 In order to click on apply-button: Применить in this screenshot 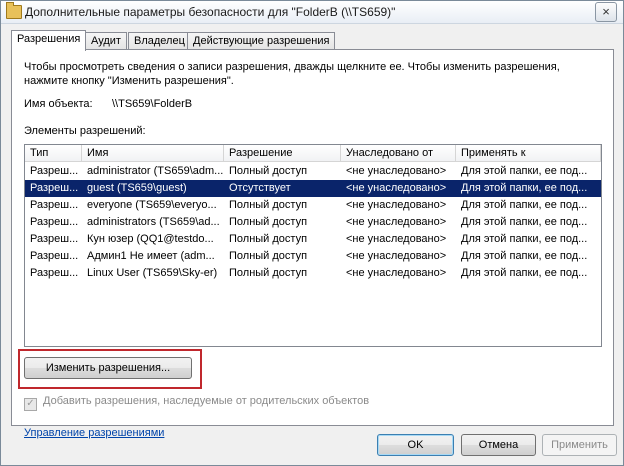, I will do `click(579, 445)`.